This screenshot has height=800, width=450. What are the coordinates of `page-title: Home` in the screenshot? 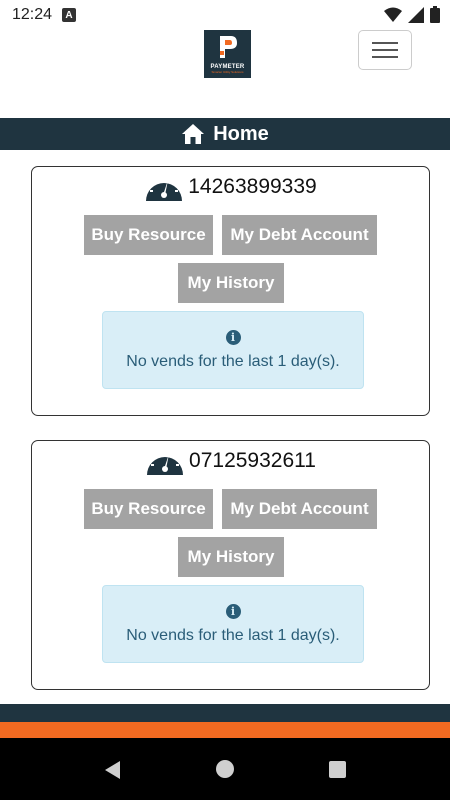 It's located at (241, 133).